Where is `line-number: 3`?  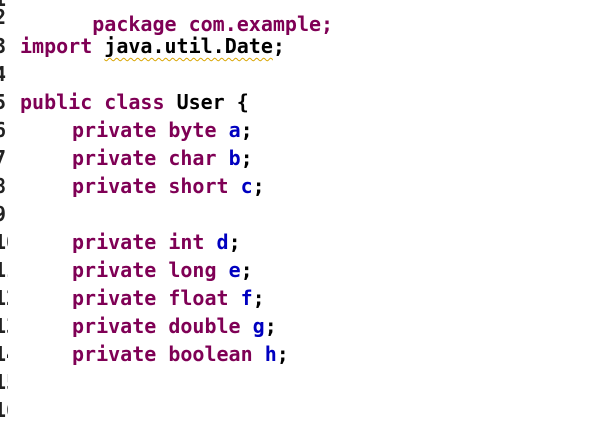 line-number: 3 is located at coordinates (3, 46).